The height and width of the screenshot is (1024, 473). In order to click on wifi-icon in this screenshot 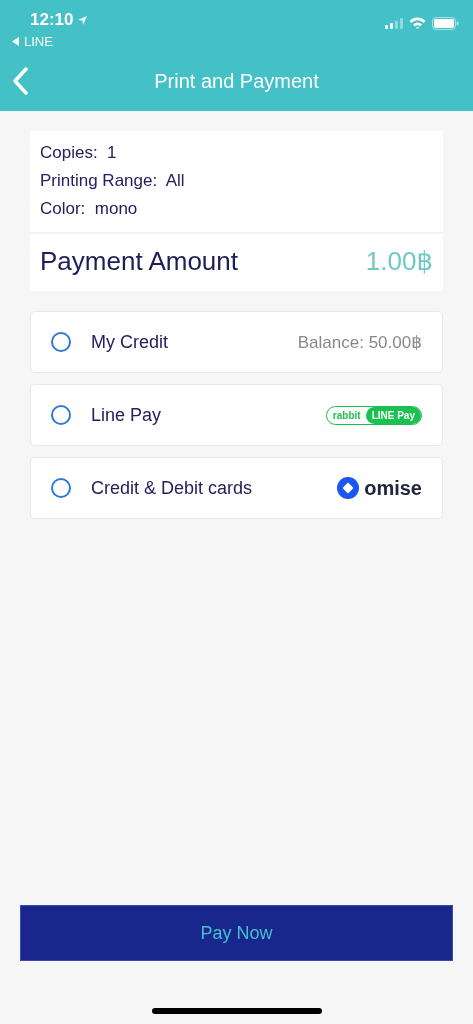, I will do `click(417, 23)`.